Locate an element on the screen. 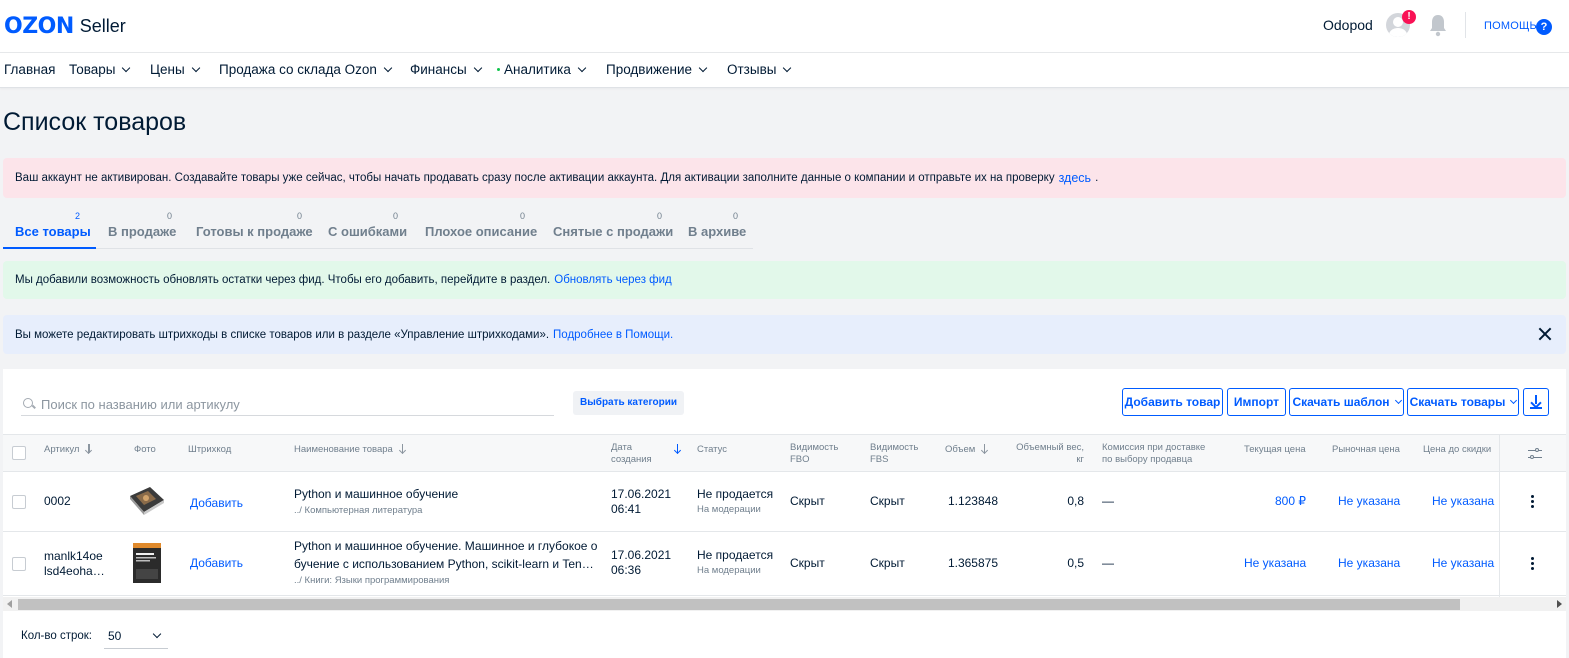 Image resolution: width=1569 pixels, height=658 pixels. download-template-button: Скачать шаблон is located at coordinates (1346, 402).